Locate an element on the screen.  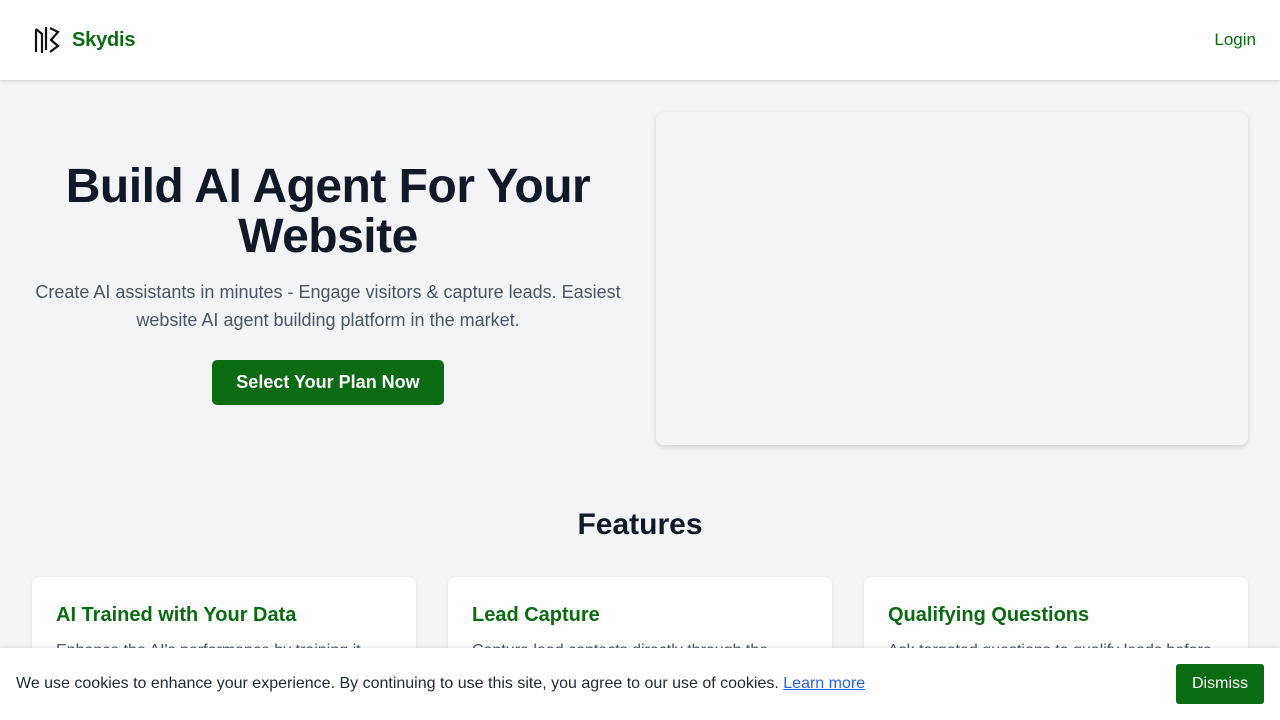
select-plan-button: Select Your Plan Now is located at coordinates (328, 382).